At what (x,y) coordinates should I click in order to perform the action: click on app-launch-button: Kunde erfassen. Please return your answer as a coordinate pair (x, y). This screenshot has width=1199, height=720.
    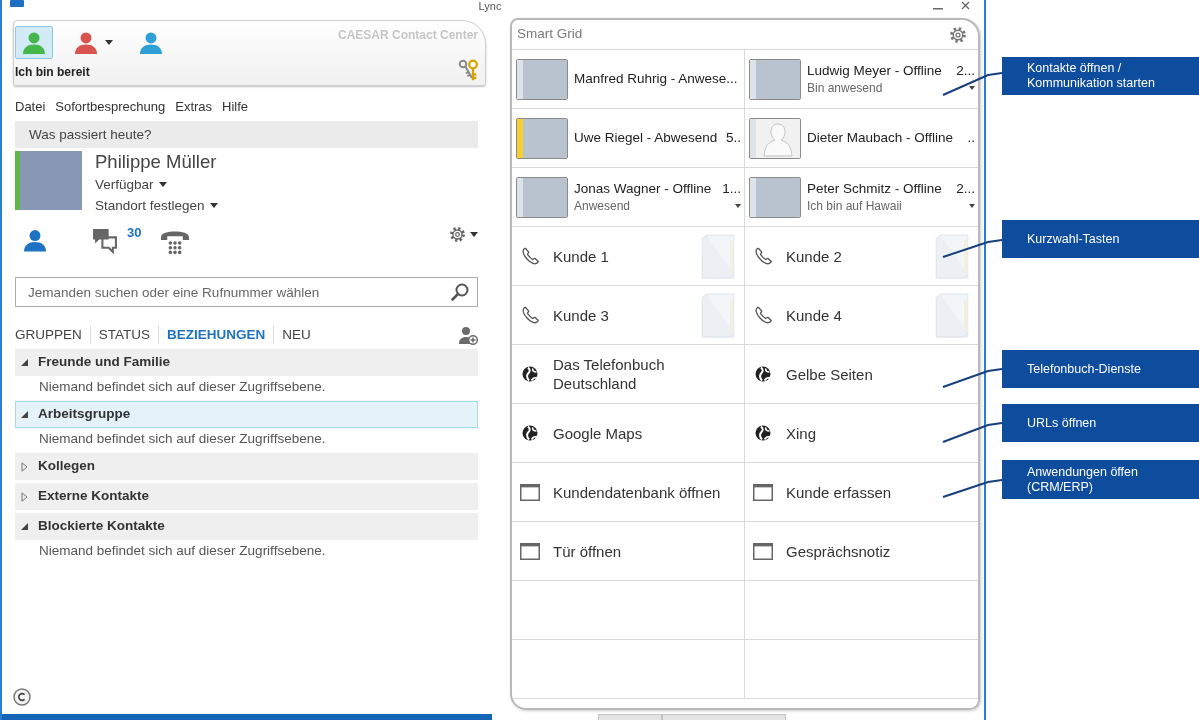
    Looking at the image, I should click on (861, 492).